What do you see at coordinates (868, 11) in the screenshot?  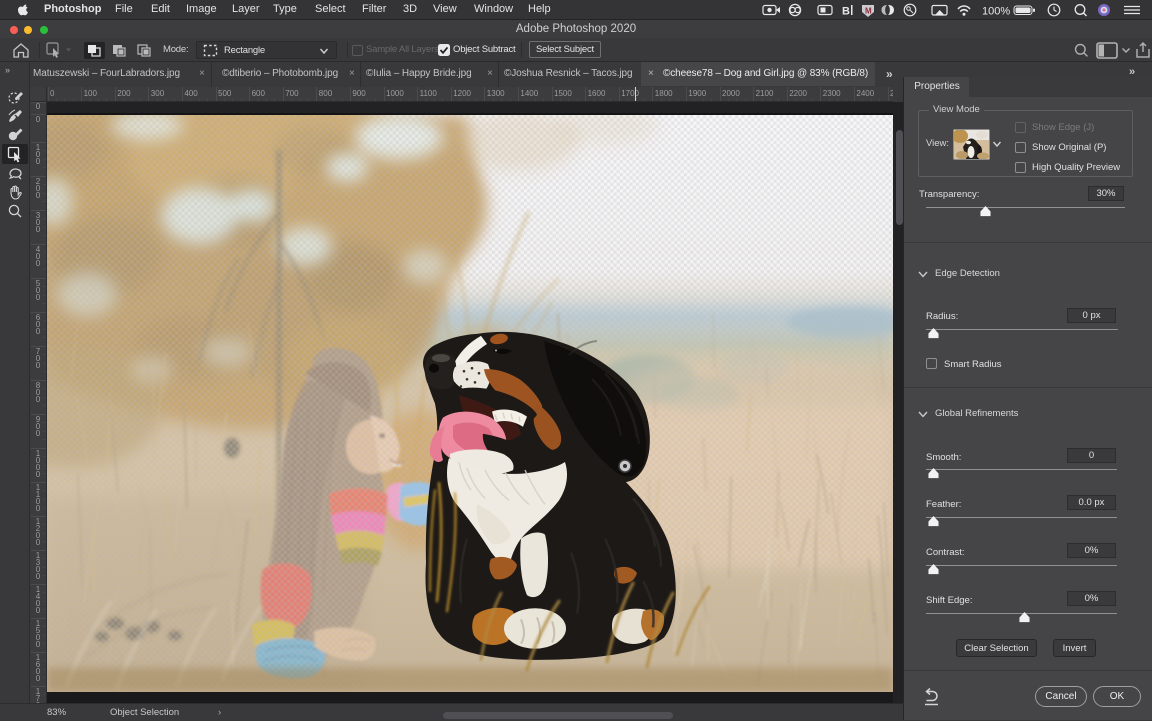 I see `svg-text: M` at bounding box center [868, 11].